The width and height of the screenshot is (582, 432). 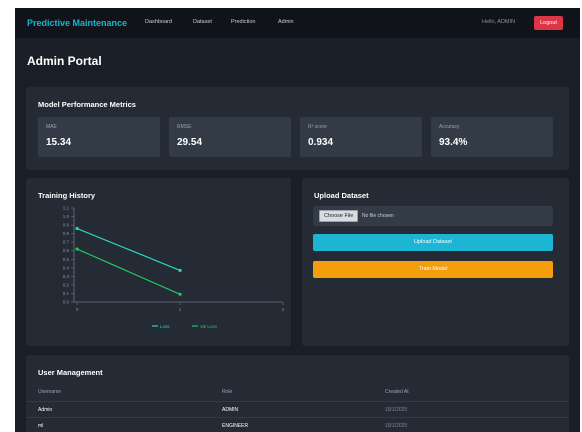 I want to click on metric-card-accuracy: Accuracy 93.4%, so click(x=492, y=137).